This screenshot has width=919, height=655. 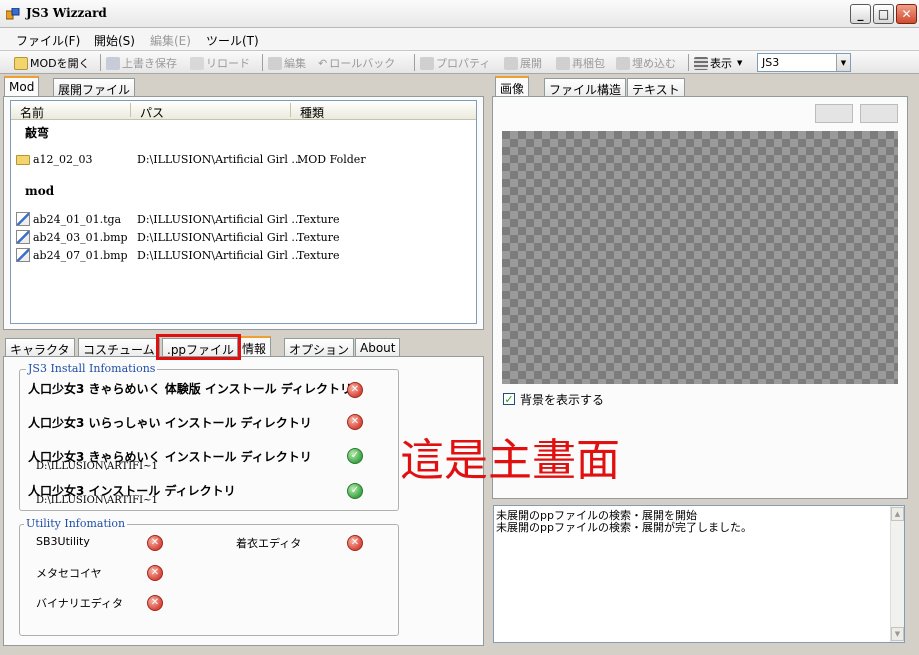 What do you see at coordinates (77, 219) in the screenshot?
I see `list-item-name: ab24_01_01.tga` at bounding box center [77, 219].